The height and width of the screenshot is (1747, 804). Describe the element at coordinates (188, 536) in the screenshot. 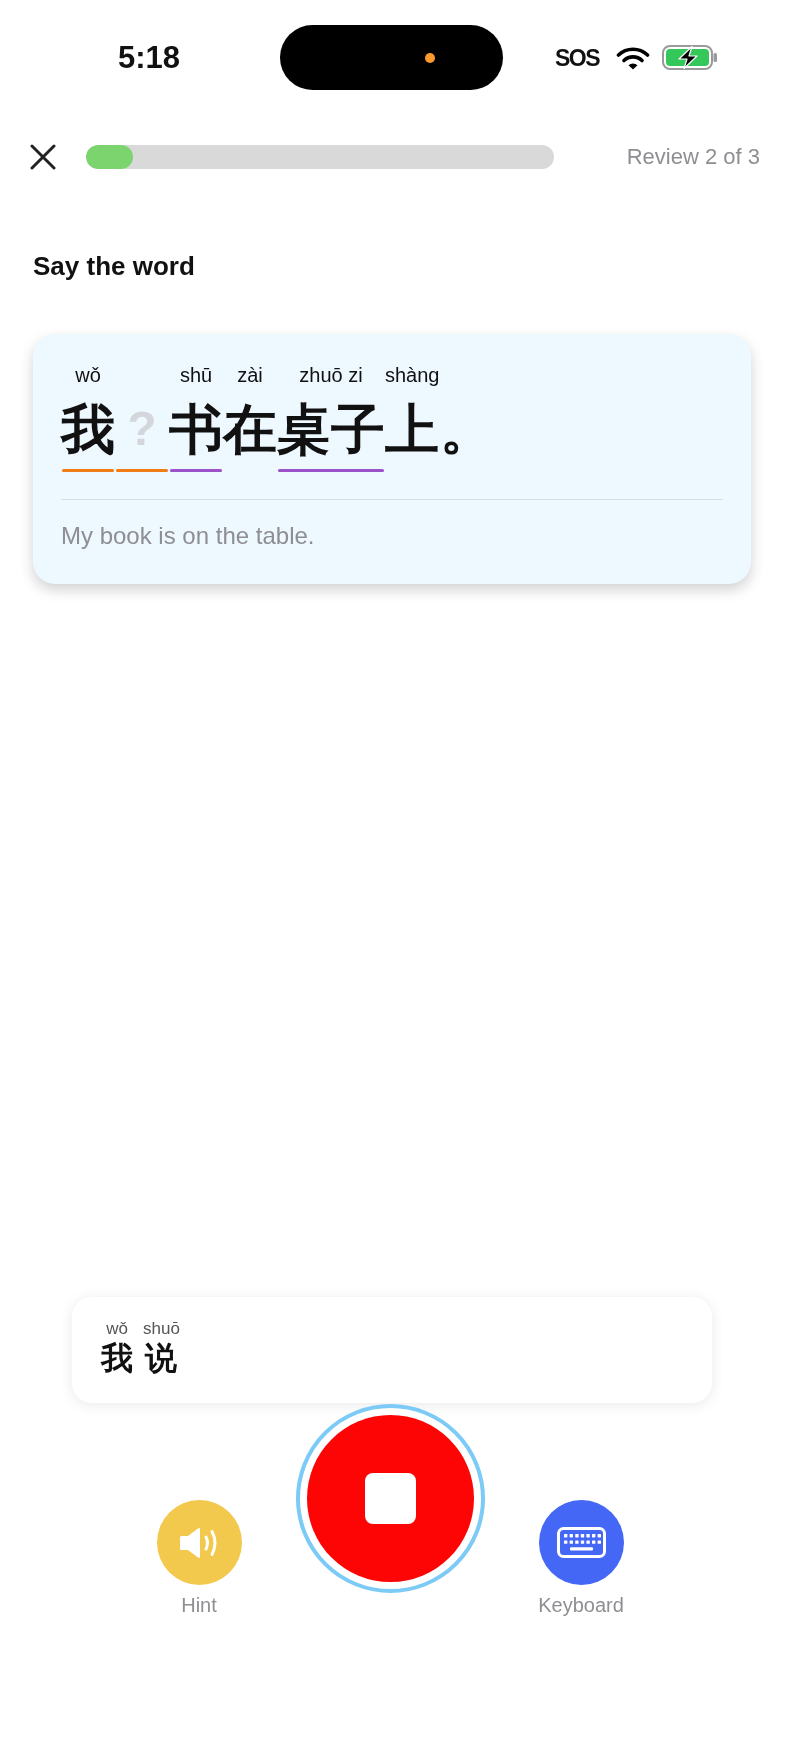

I see `translation-text: My book is on the table.` at that location.